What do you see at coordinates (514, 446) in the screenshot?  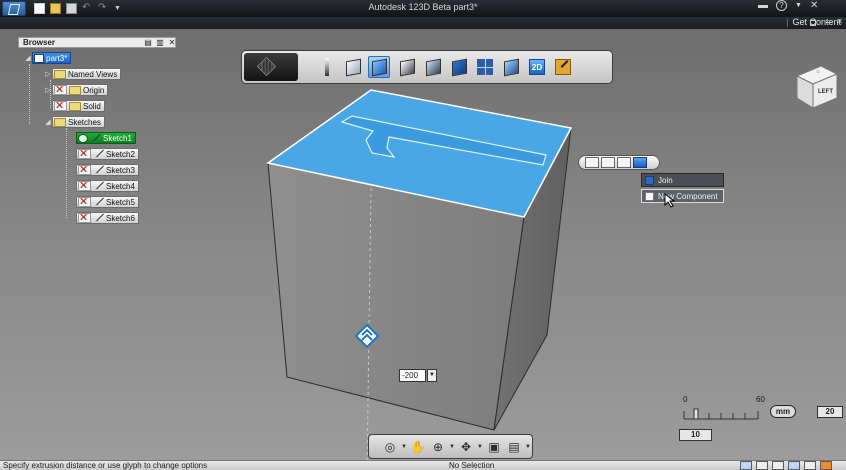 I see `visual-style-icon: ▤` at bounding box center [514, 446].